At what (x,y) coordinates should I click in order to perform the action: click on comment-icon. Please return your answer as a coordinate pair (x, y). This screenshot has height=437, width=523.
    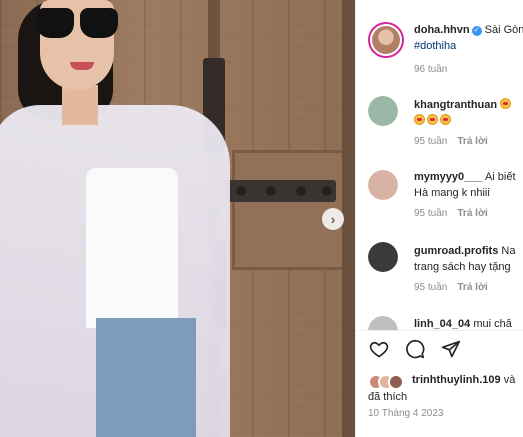
    Looking at the image, I should click on (415, 349).